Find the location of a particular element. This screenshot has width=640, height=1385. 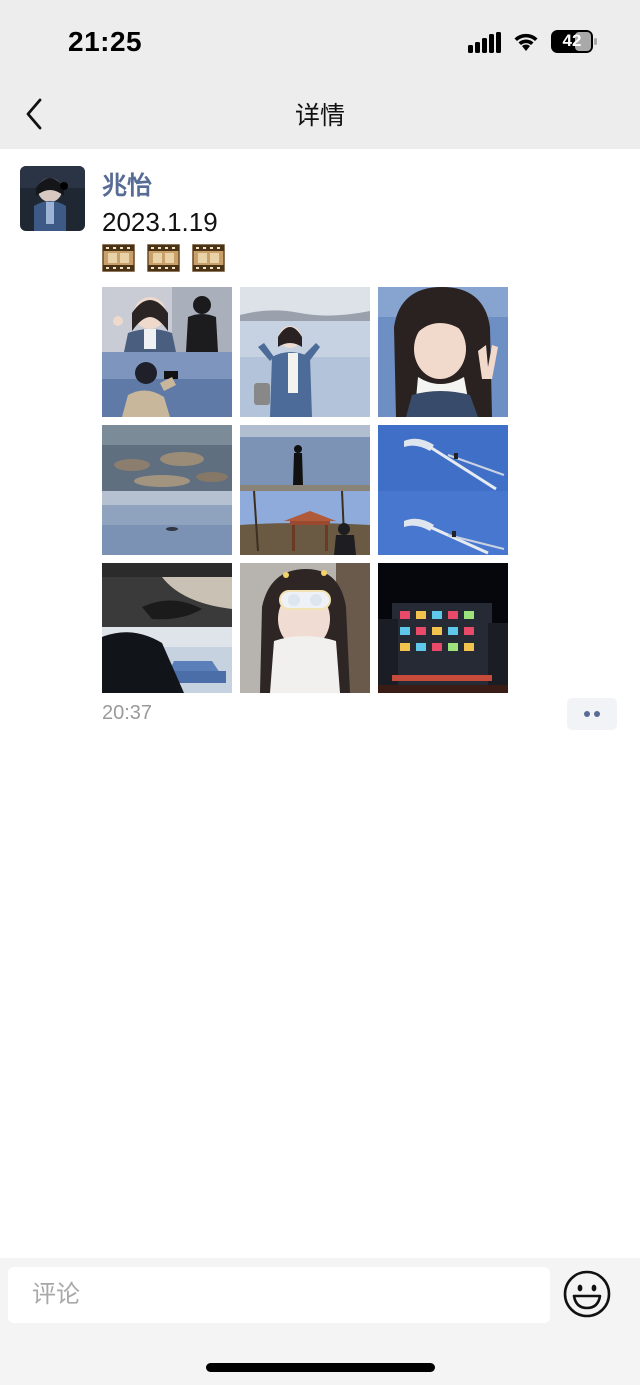

avatar-photo is located at coordinates (52, 198).